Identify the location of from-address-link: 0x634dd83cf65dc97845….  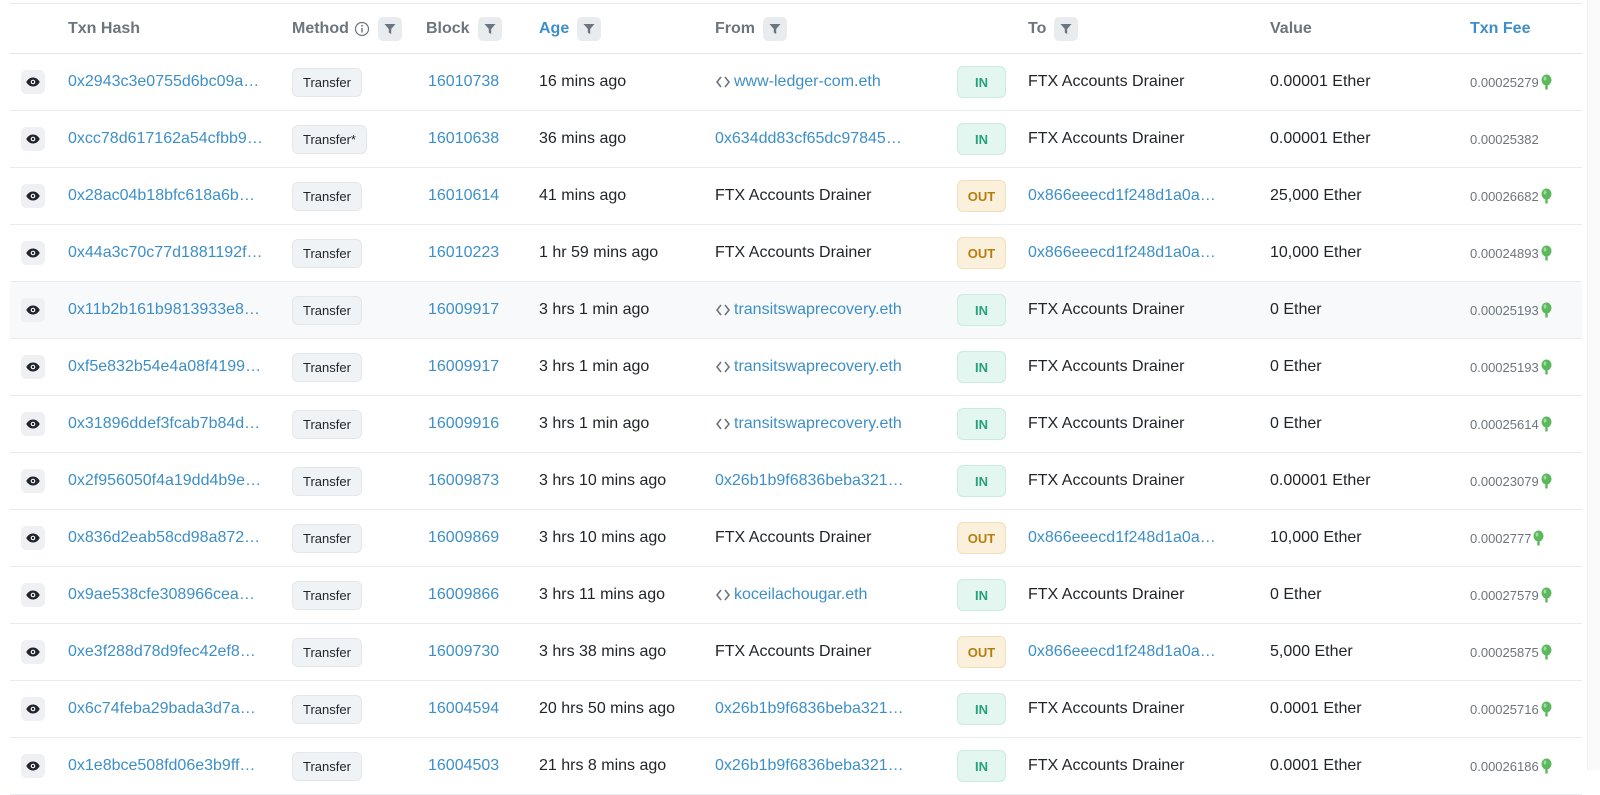
(815, 139).